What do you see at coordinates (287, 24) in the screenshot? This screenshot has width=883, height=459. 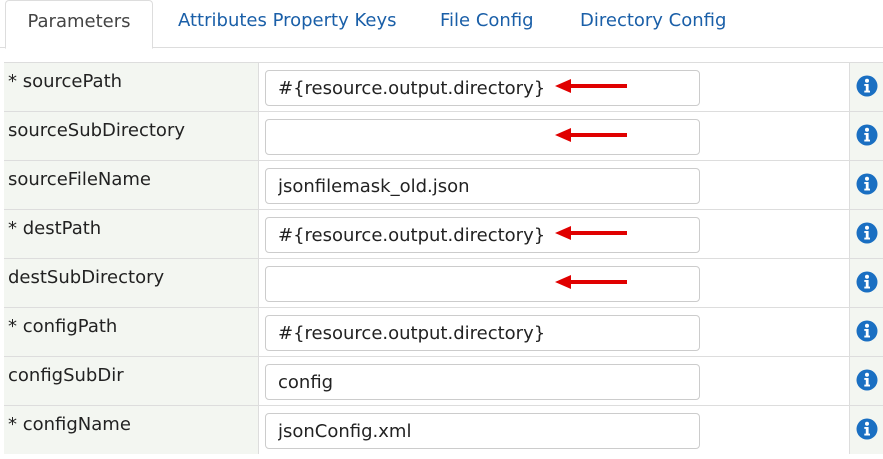 I see `tab-attributes-property-keys: Attributes Property Keys` at bounding box center [287, 24].